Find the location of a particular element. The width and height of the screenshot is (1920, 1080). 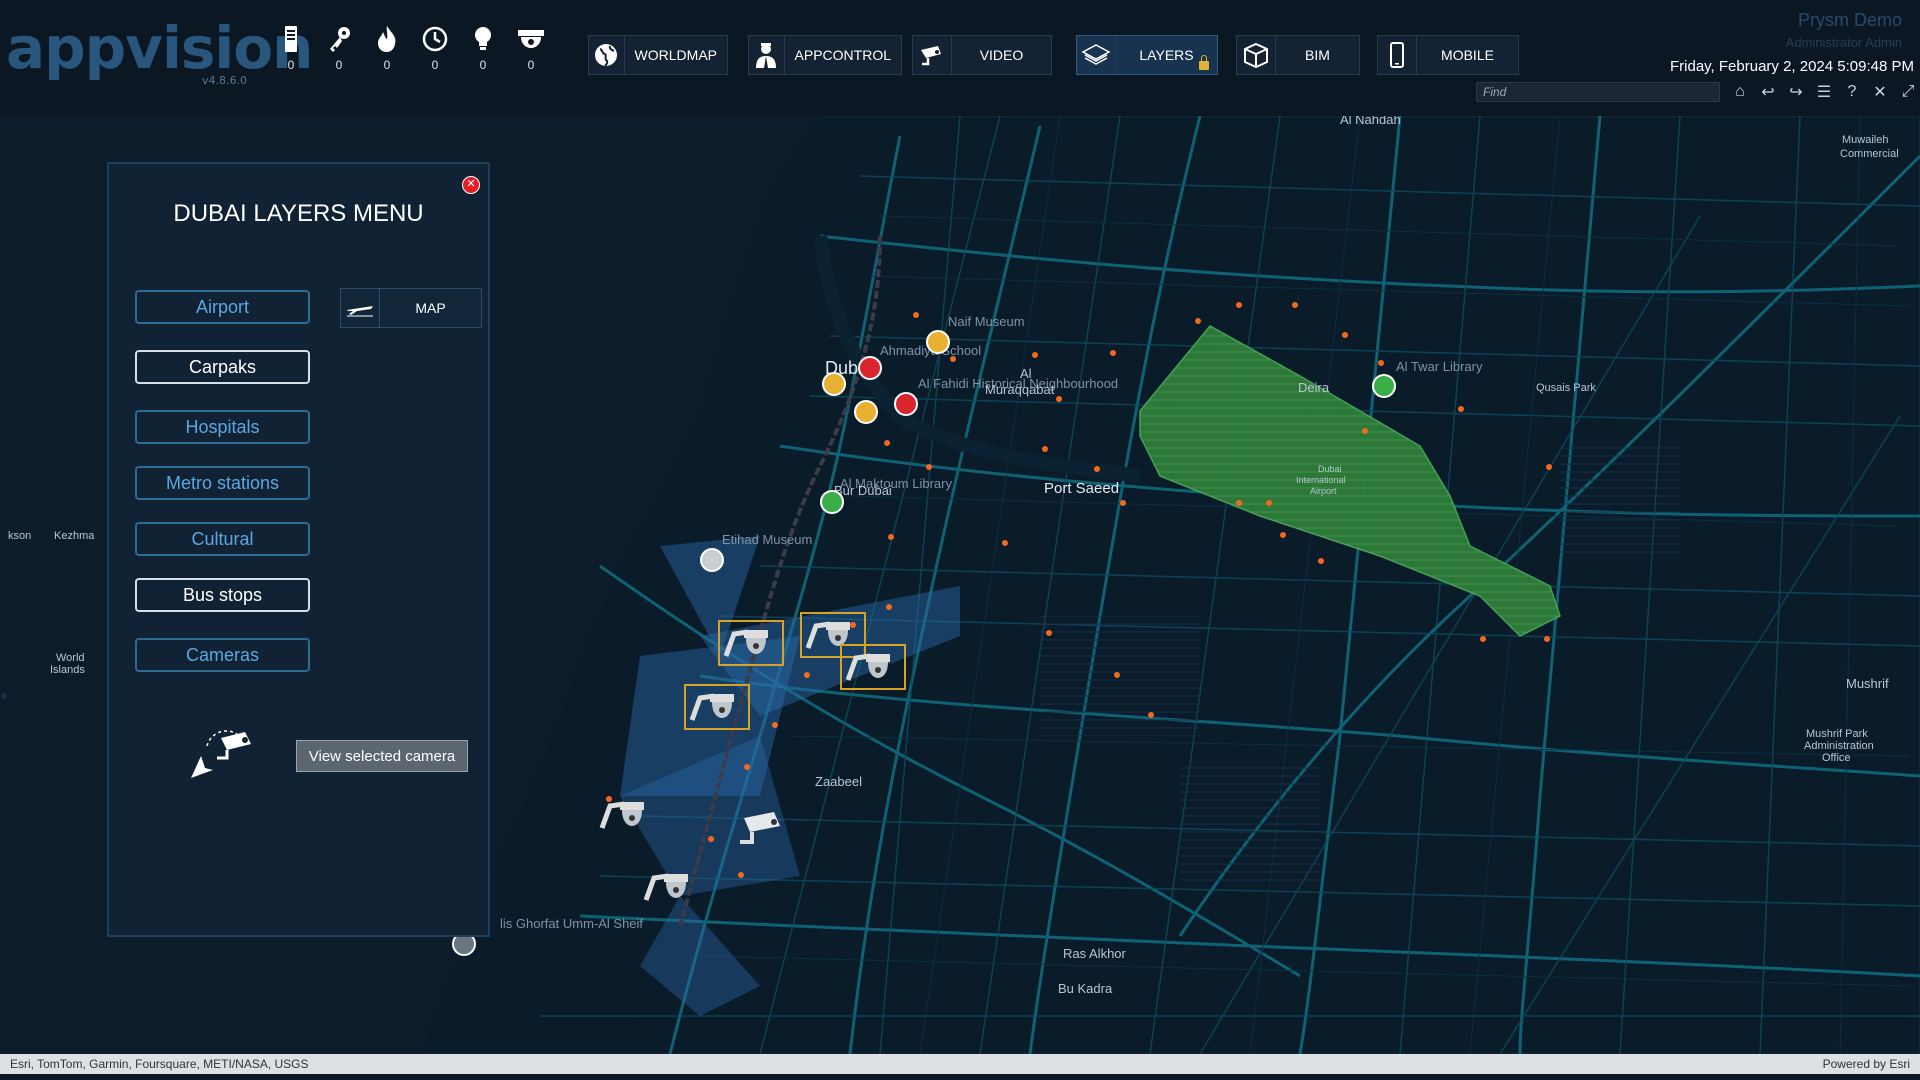

server-icon is located at coordinates (291, 39).